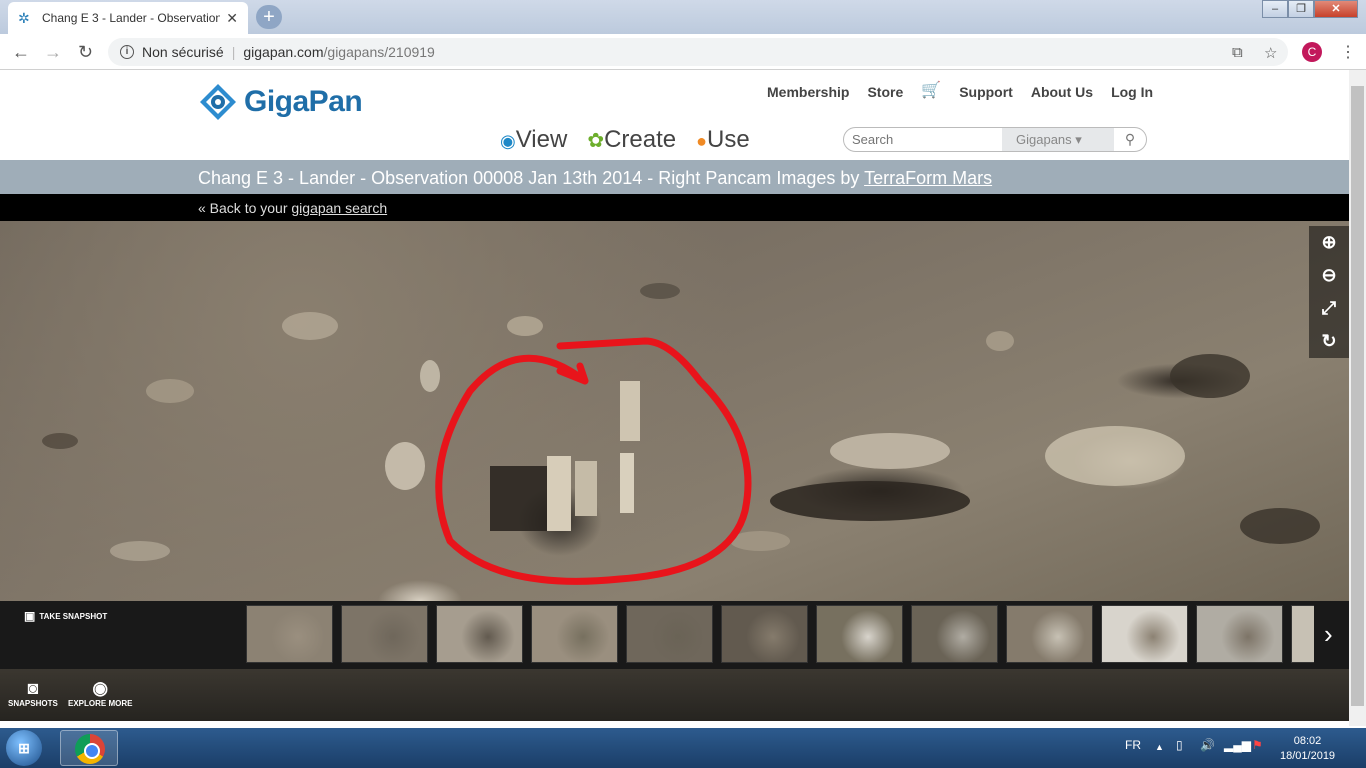  I want to click on take-snapshot-button: ▣ TAKE SNAPSHOT, so click(65, 616).